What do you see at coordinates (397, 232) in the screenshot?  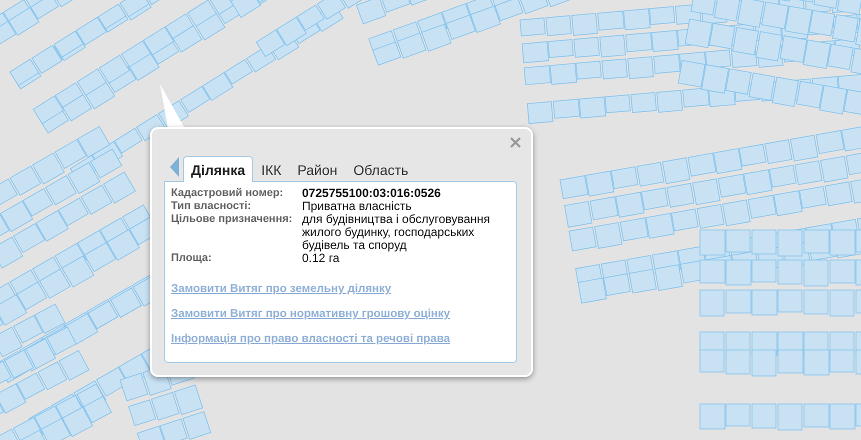 I see `field-value: для будівництва і обслуговування жилого будинку, господарських будівель та споруд` at bounding box center [397, 232].